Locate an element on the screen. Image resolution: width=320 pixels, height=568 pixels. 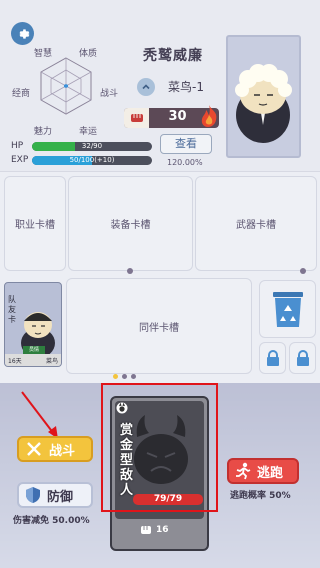
partner-tag-1: 队 is located at coordinates (12, 299).